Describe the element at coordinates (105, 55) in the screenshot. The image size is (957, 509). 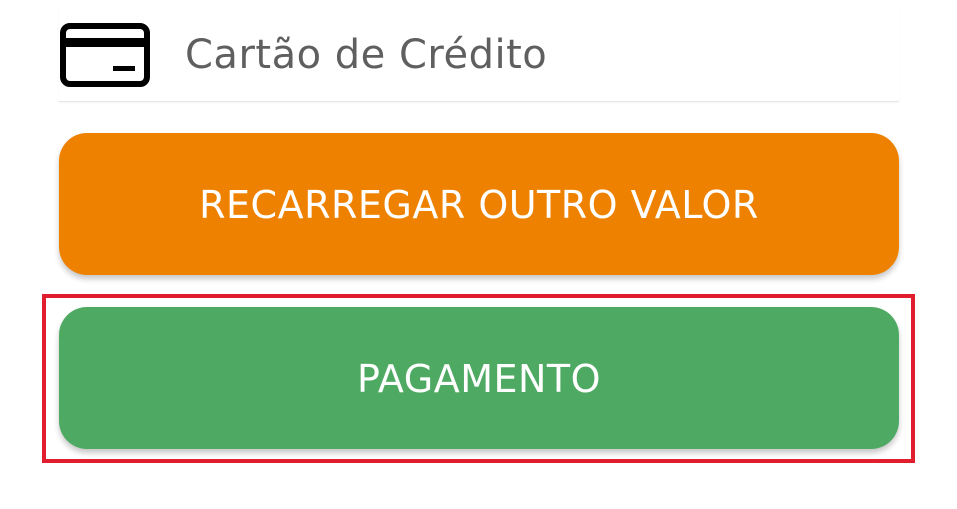
I see `credit-card-icon` at that location.